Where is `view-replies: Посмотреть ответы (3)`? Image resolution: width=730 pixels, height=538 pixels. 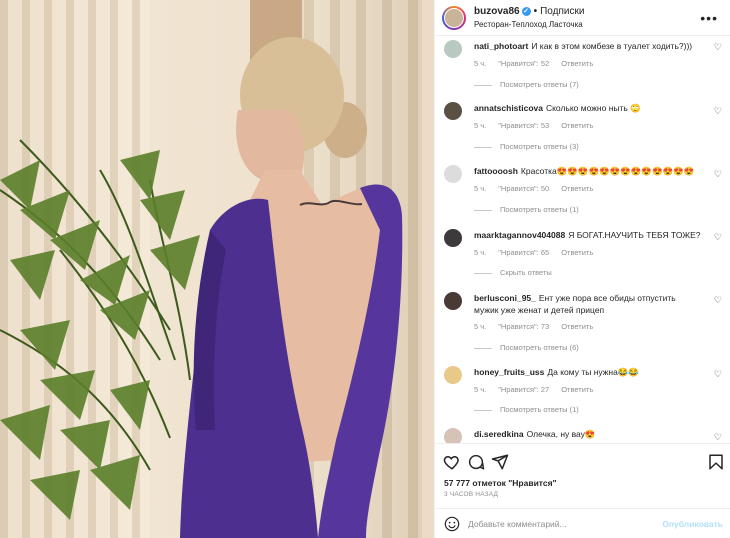
view-replies: Посмотреть ответы (3) is located at coordinates (526, 146).